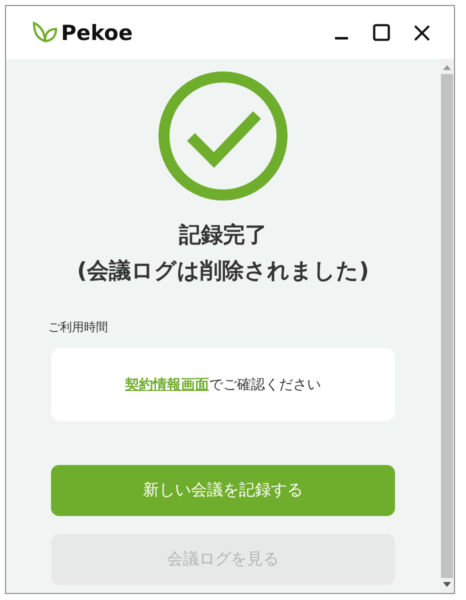  Describe the element at coordinates (223, 490) in the screenshot. I see `record-button: 新しい会議を記録する` at that location.